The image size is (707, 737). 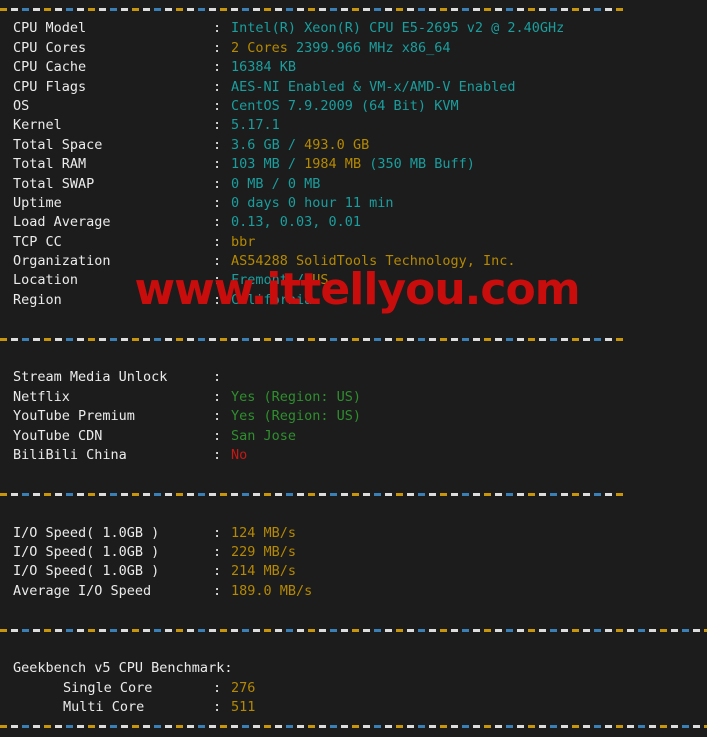 I want to click on row-value: AES-NI Enabled & VM-x/AMD-V Enabled, so click(x=373, y=87).